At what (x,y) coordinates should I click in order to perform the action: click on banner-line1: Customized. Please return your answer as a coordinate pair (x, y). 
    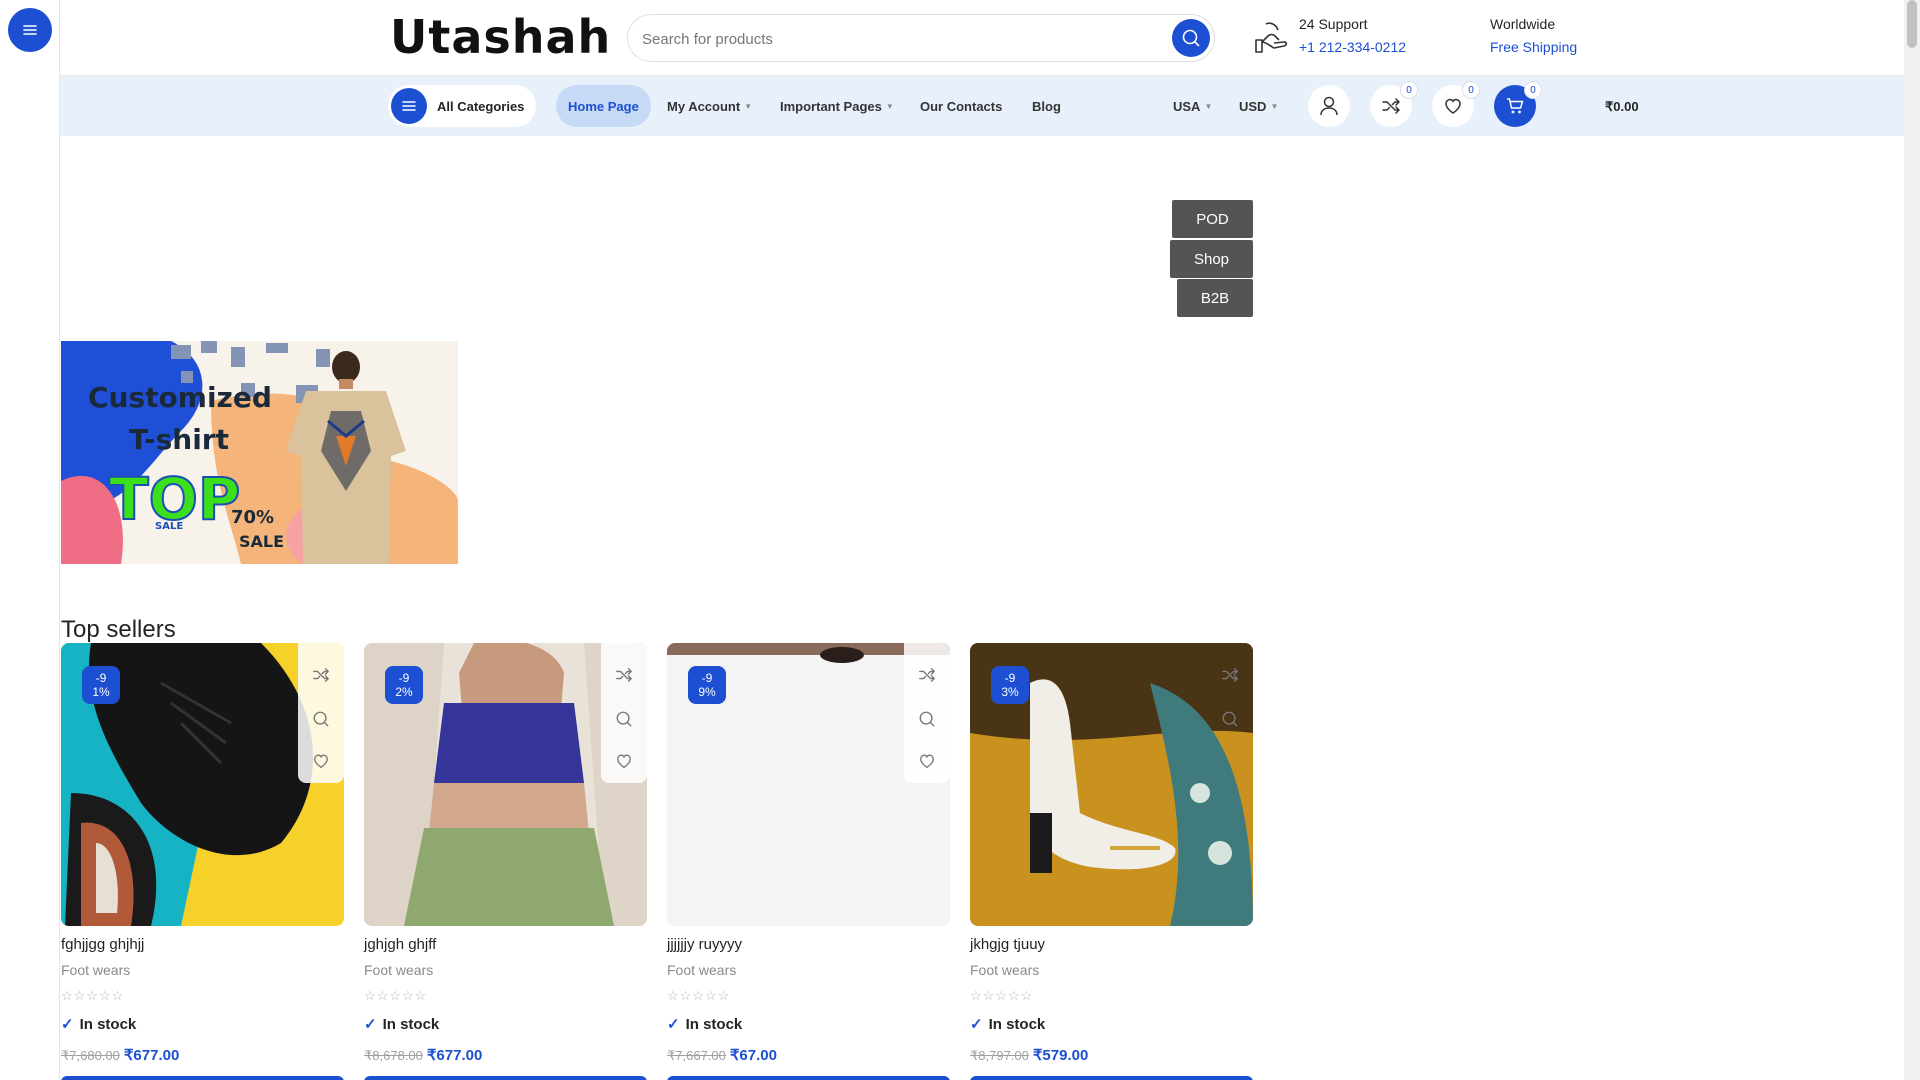
    Looking at the image, I should click on (180, 397).